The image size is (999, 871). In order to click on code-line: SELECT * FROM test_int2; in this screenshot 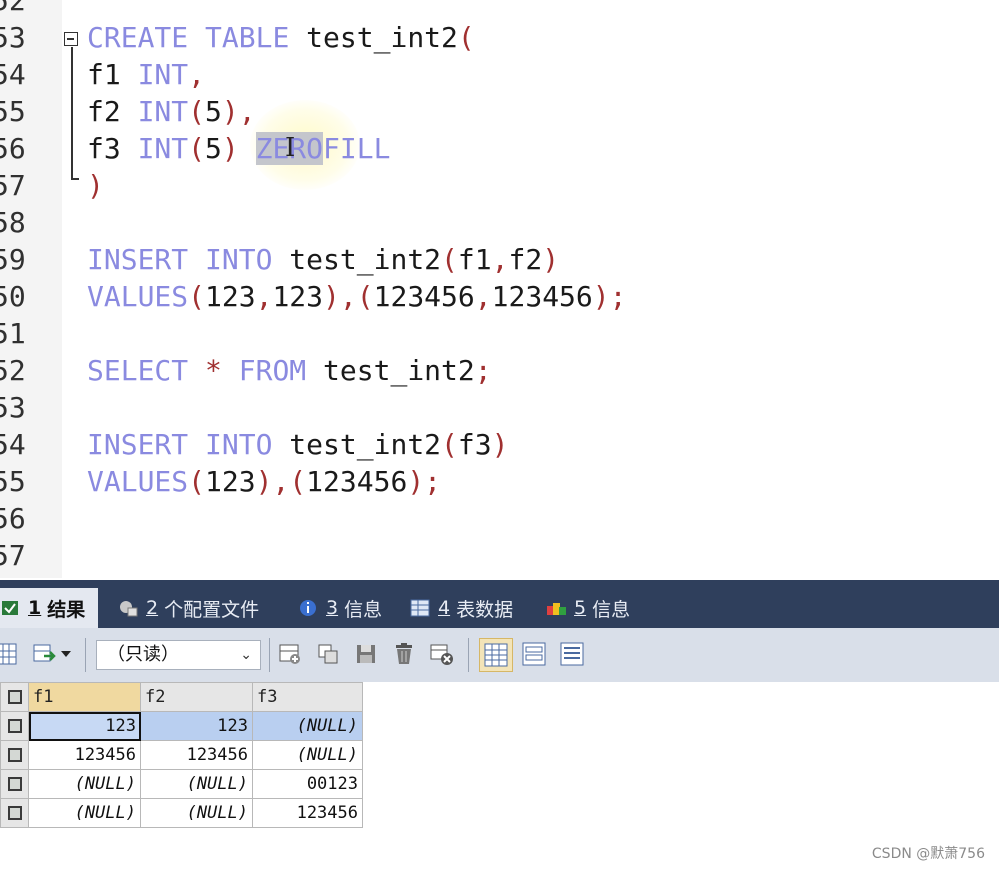, I will do `click(289, 370)`.